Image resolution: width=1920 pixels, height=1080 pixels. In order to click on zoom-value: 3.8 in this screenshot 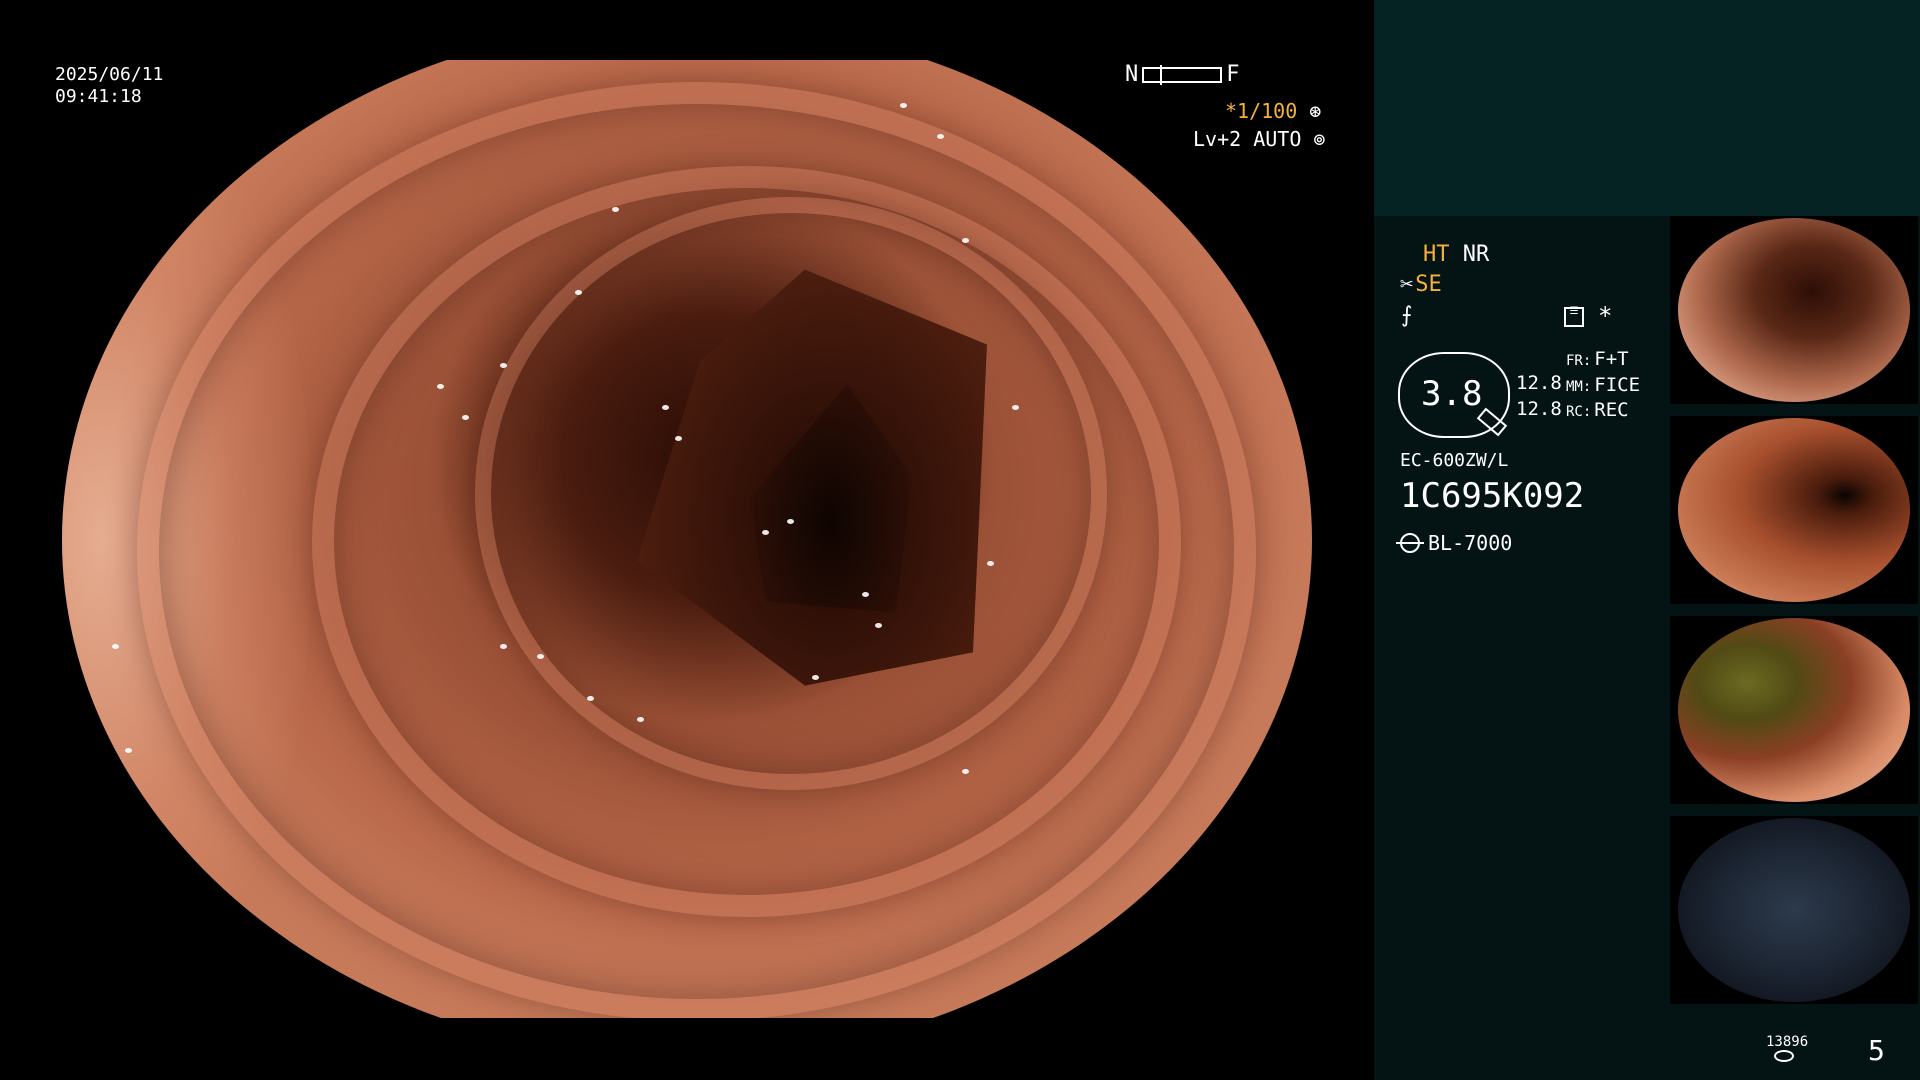, I will do `click(1452, 394)`.